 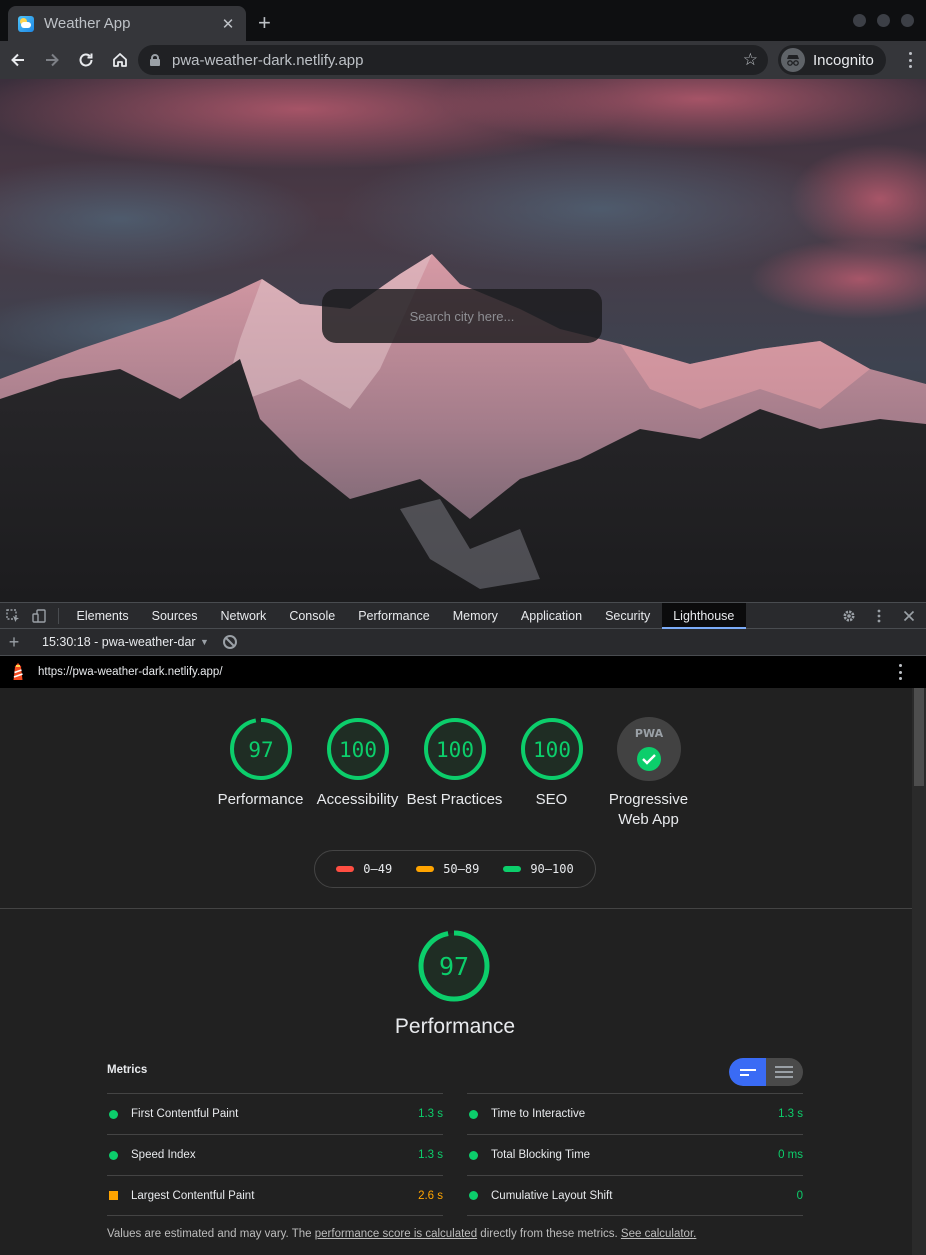 I want to click on lighthouse-logo-icon, so click(x=18, y=672).